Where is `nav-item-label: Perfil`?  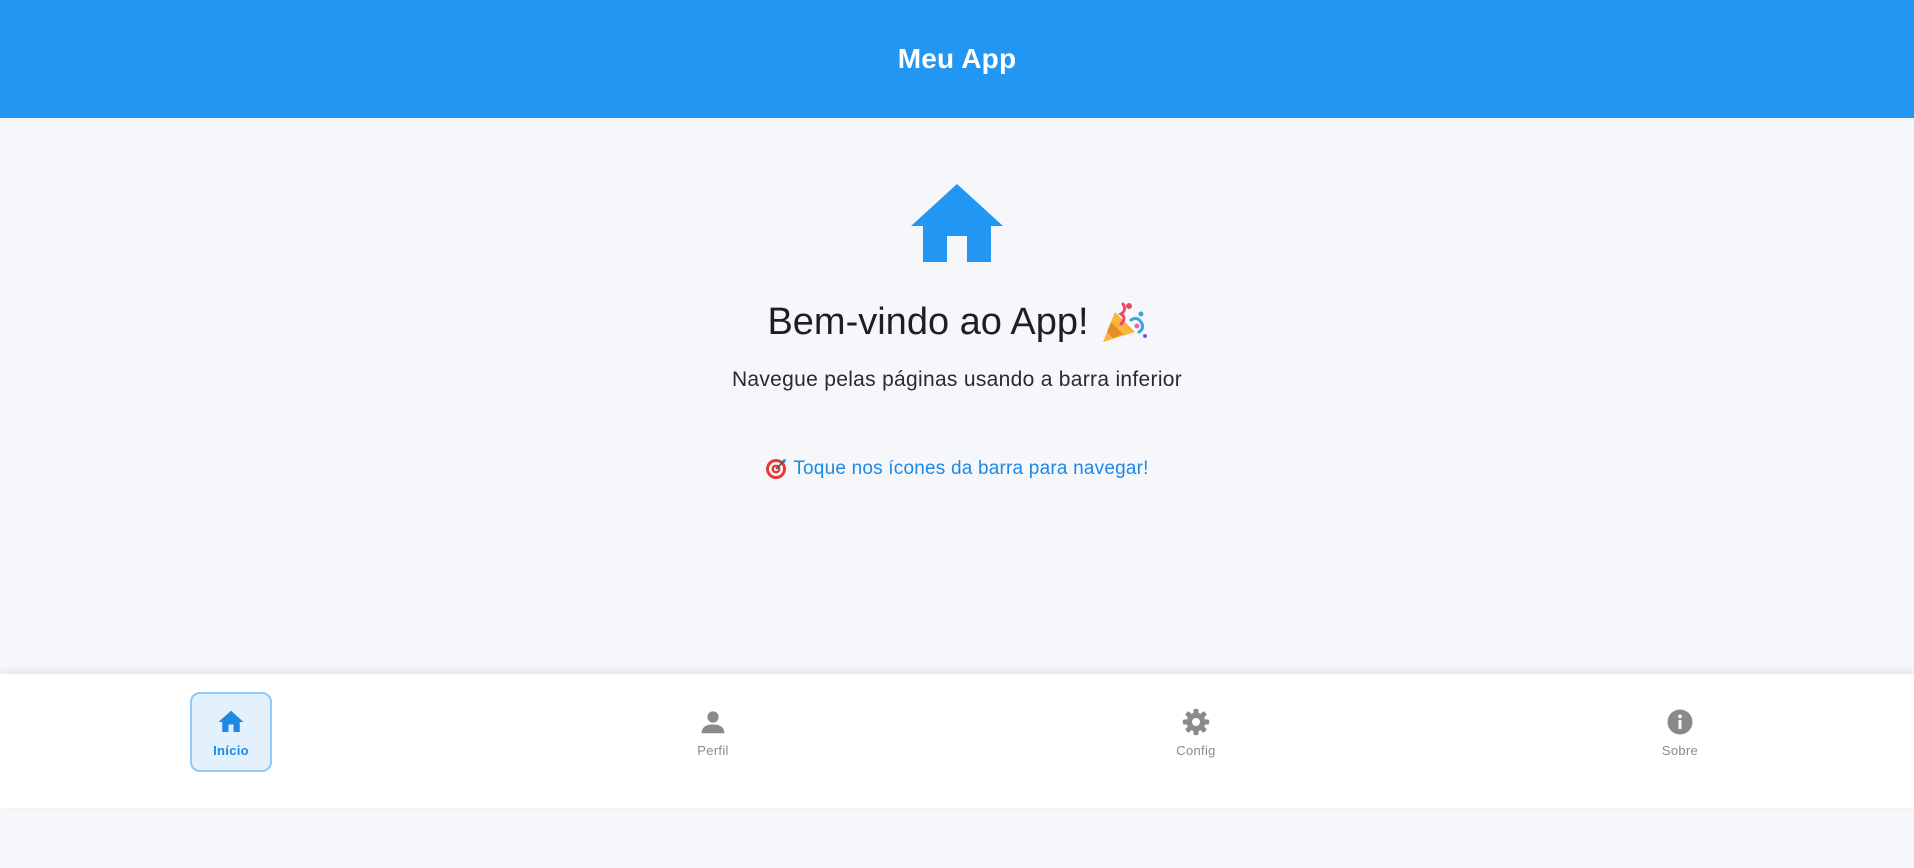
nav-item-label: Perfil is located at coordinates (713, 750).